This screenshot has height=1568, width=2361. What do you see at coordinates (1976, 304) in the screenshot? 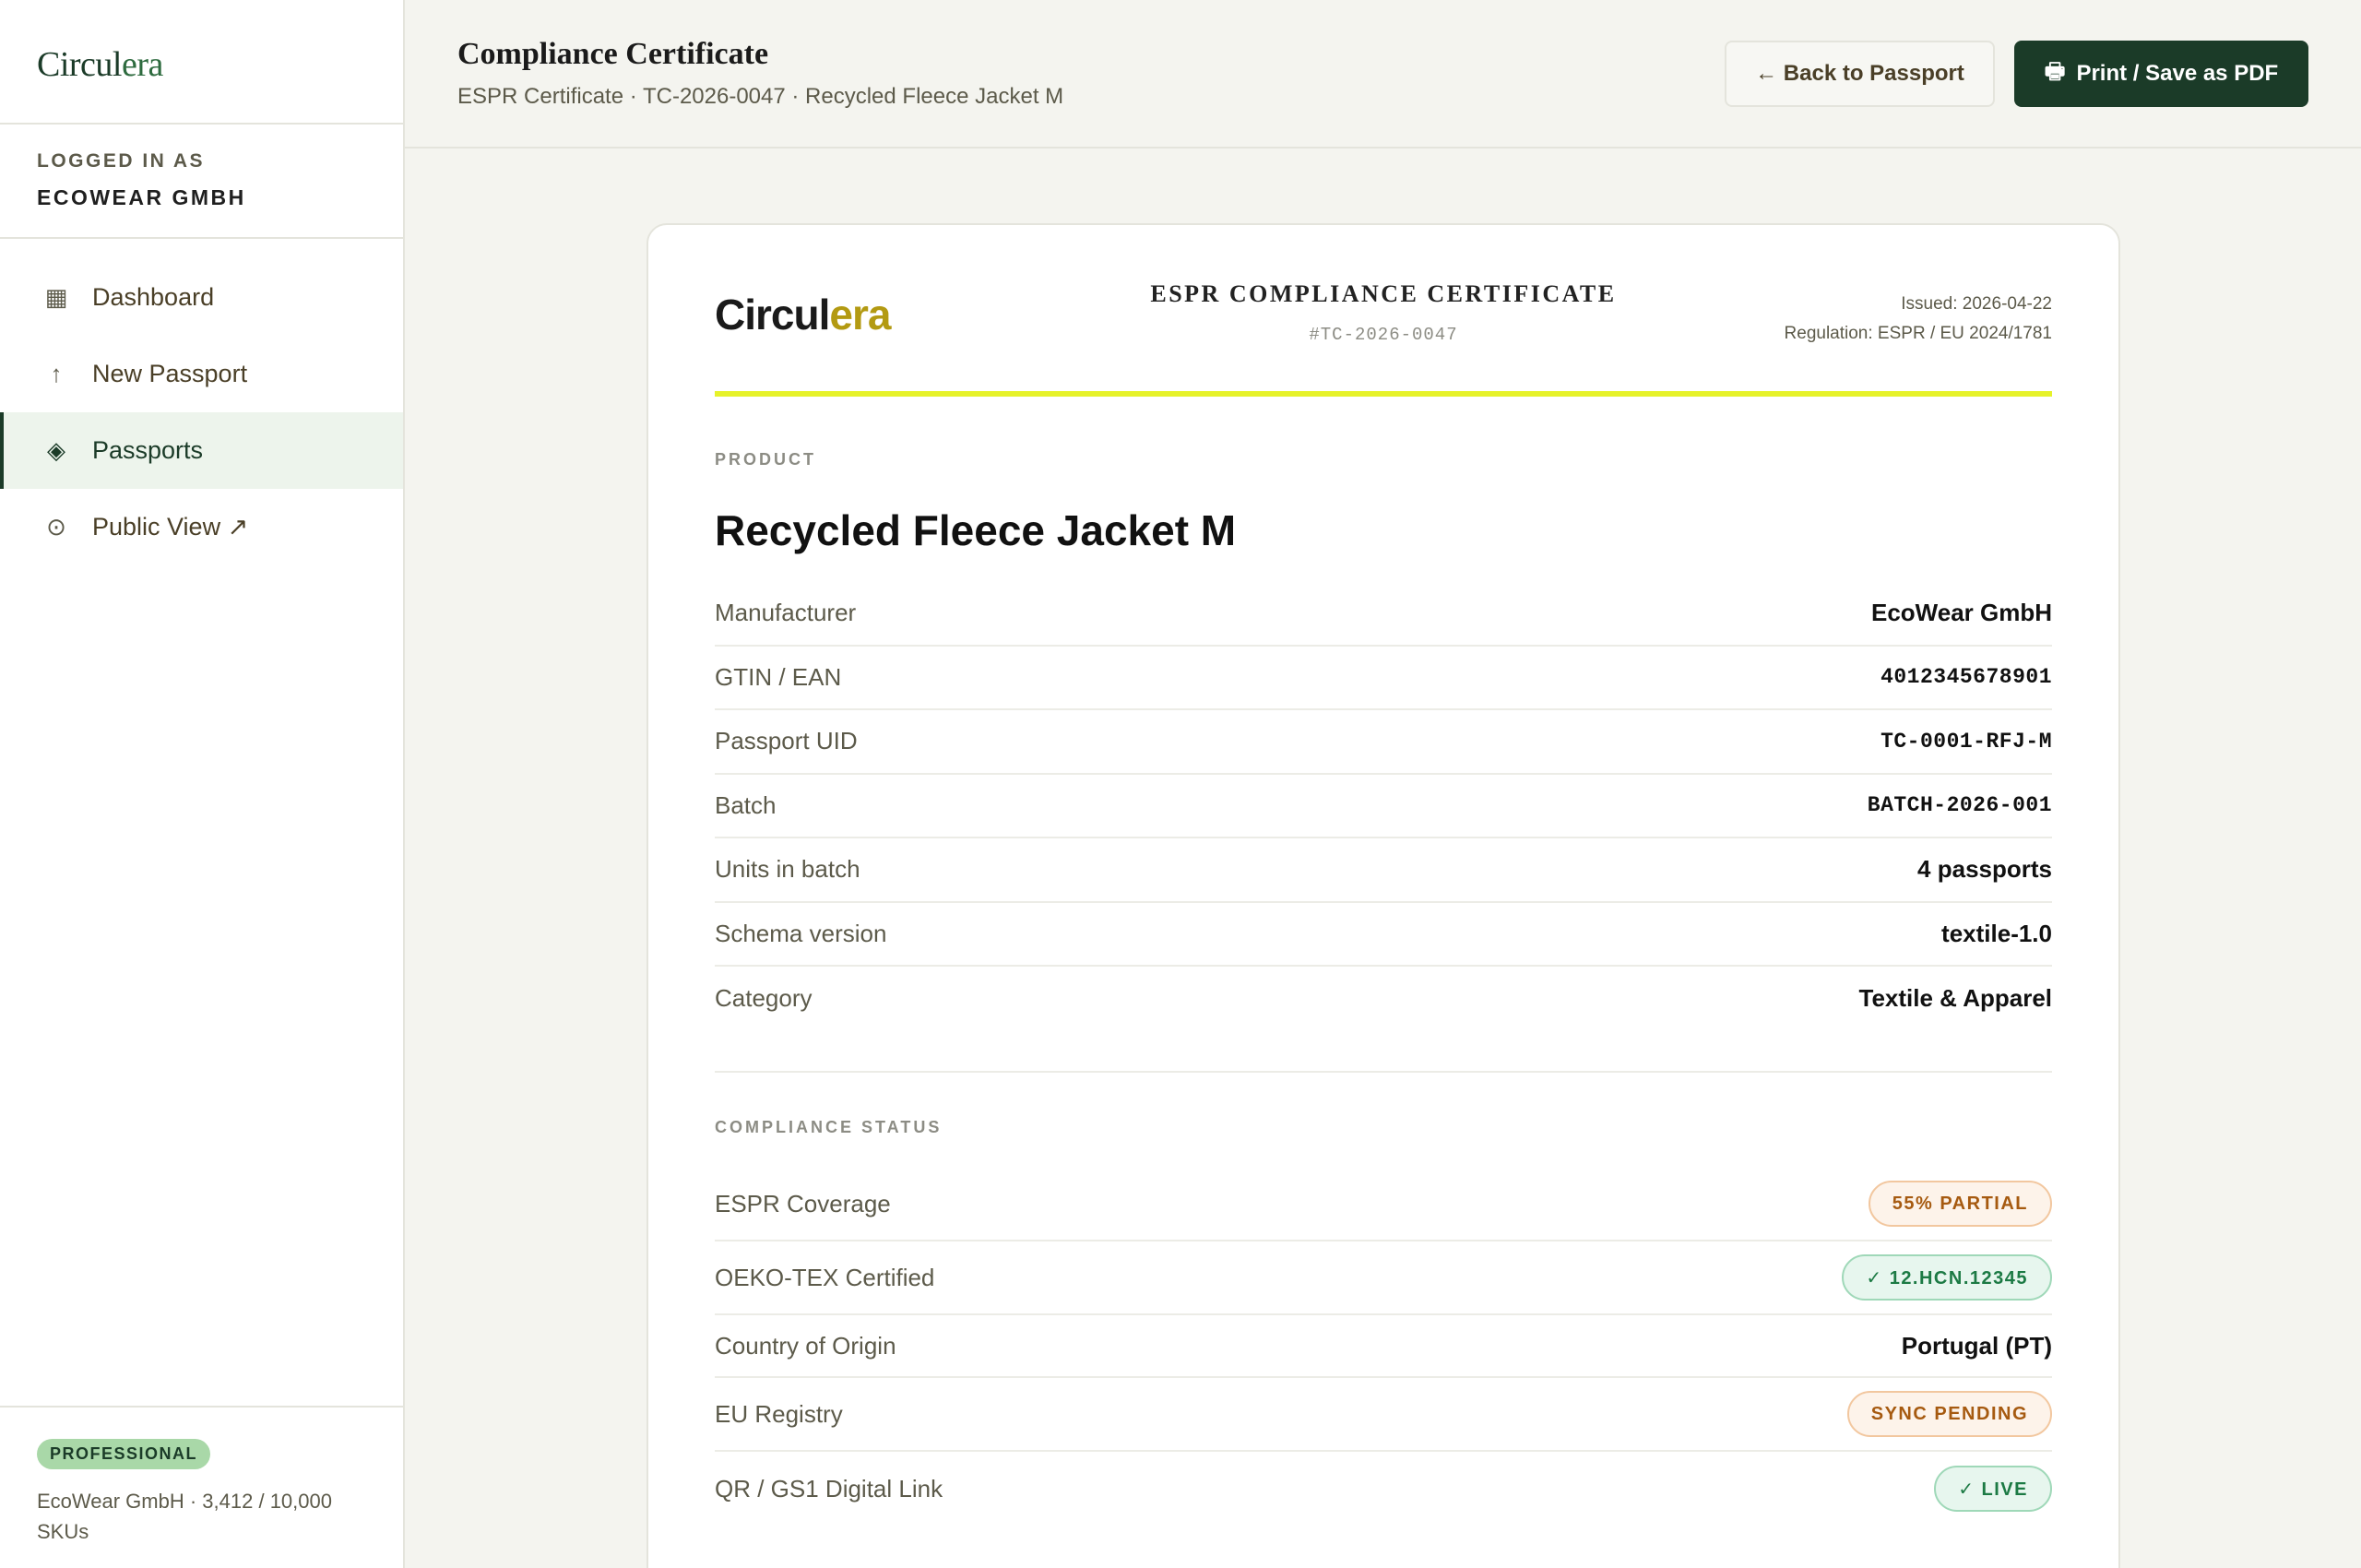
I see `issued-date: Issued: 2026-04-22` at bounding box center [1976, 304].